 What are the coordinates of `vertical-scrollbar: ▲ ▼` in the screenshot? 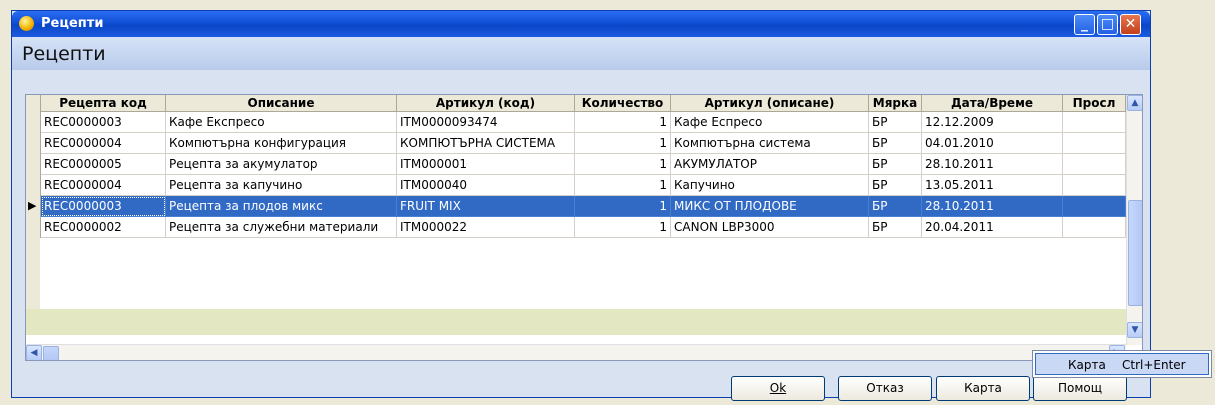 It's located at (1134, 220).